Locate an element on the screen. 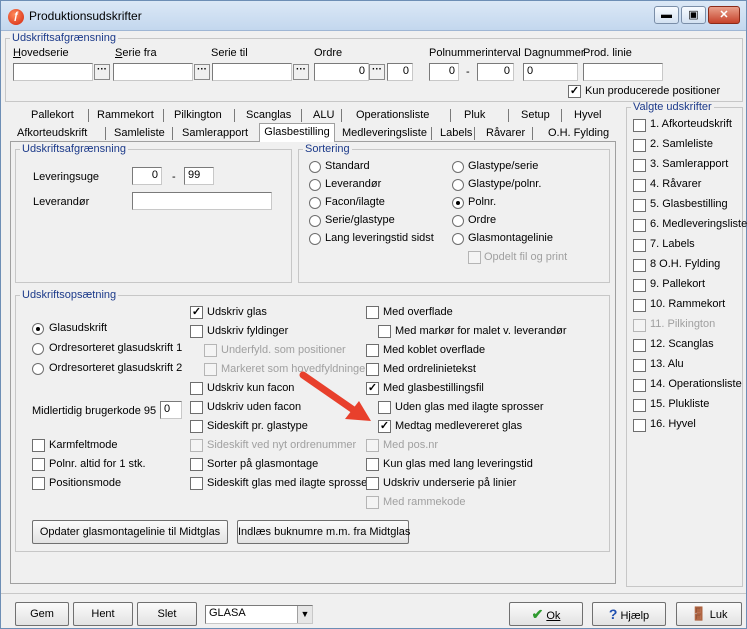  tab-pluk: Pluk is located at coordinates (474, 115).